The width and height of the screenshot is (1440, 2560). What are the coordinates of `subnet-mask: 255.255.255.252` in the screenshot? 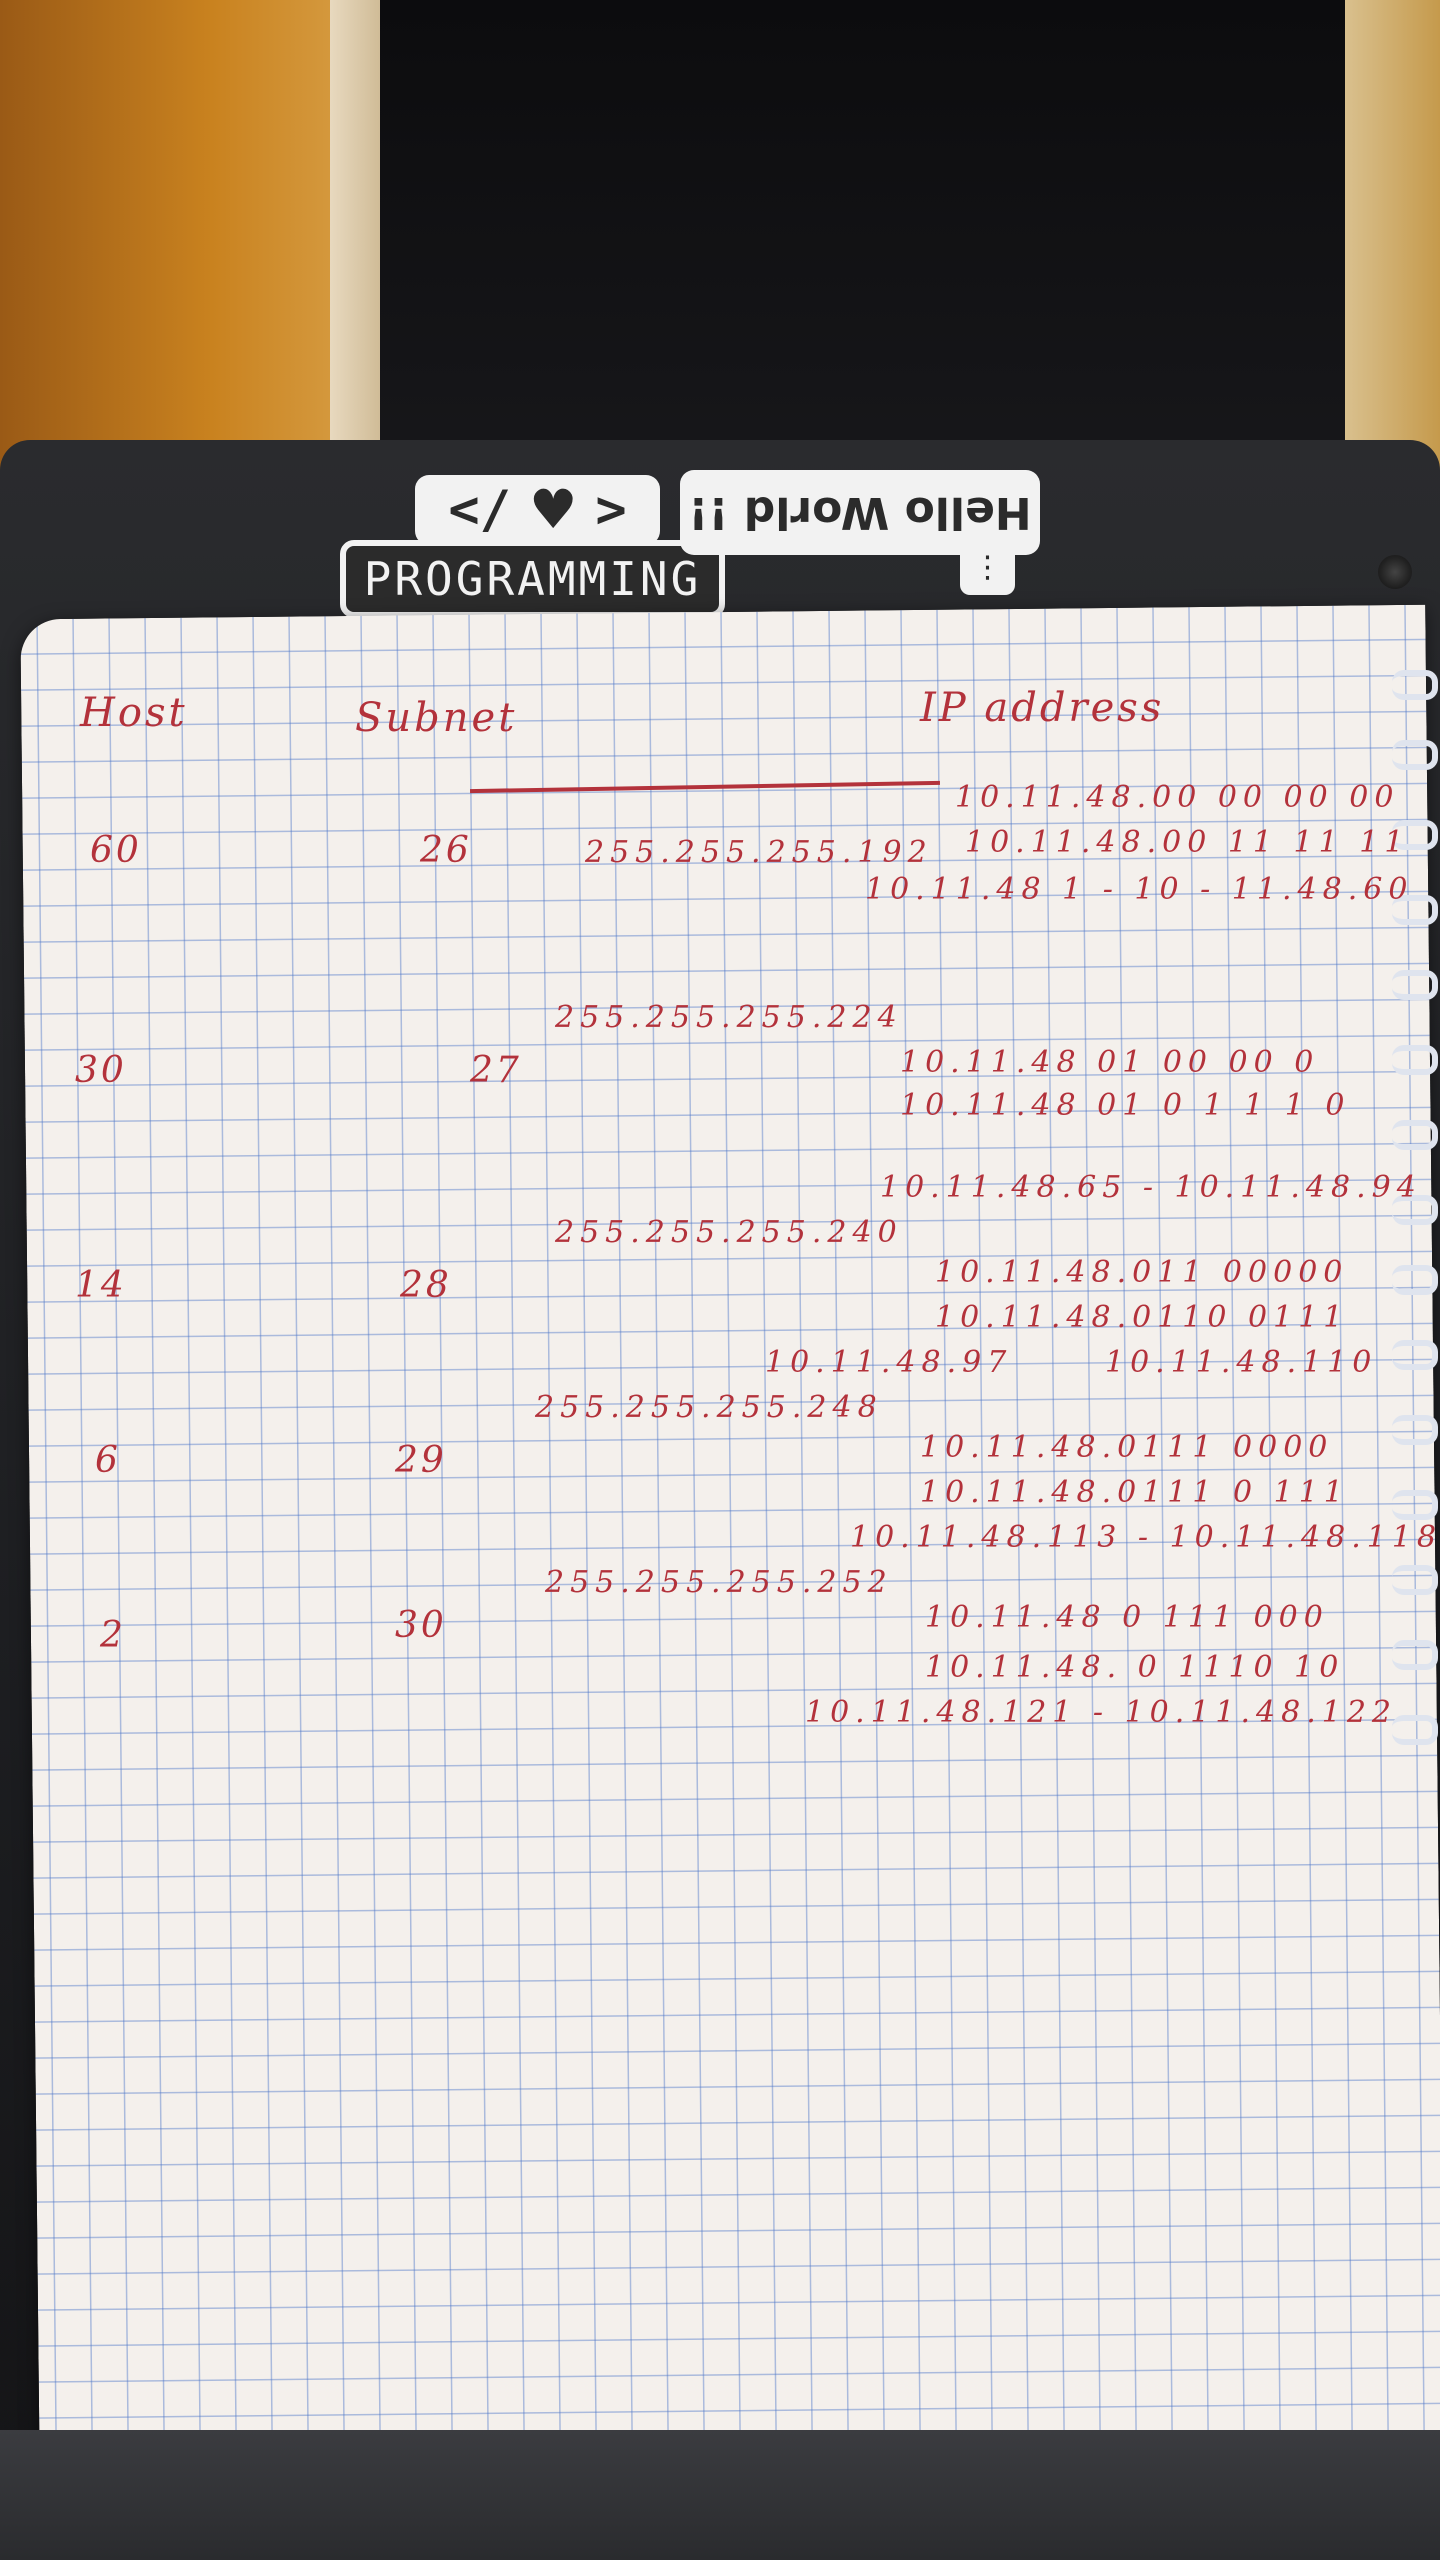 It's located at (719, 1582).